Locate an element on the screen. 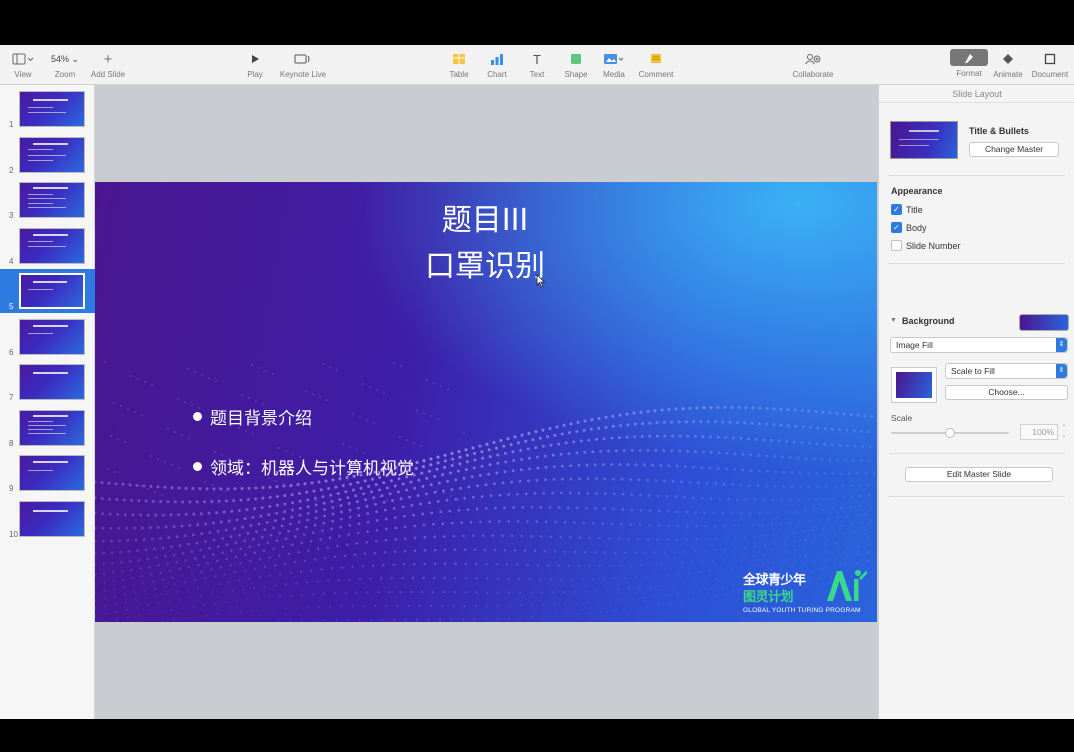 The width and height of the screenshot is (1074, 752). comment-button: Comment is located at coordinates (656, 66).